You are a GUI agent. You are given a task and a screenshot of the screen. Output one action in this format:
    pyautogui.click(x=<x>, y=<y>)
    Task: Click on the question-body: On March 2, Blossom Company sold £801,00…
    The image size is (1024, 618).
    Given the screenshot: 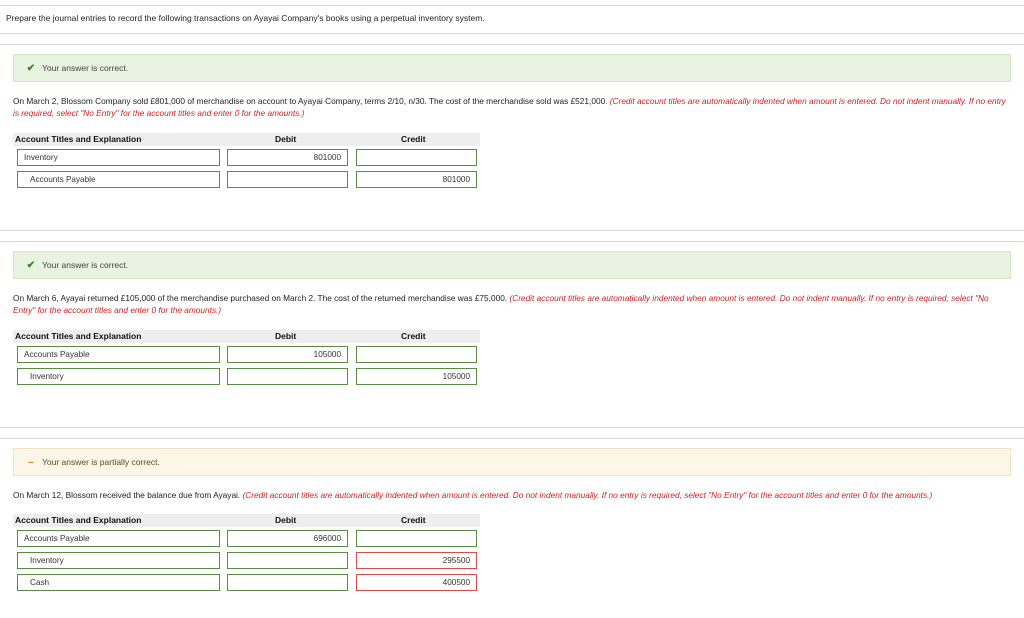 What is the action you would take?
    pyautogui.click(x=310, y=101)
    